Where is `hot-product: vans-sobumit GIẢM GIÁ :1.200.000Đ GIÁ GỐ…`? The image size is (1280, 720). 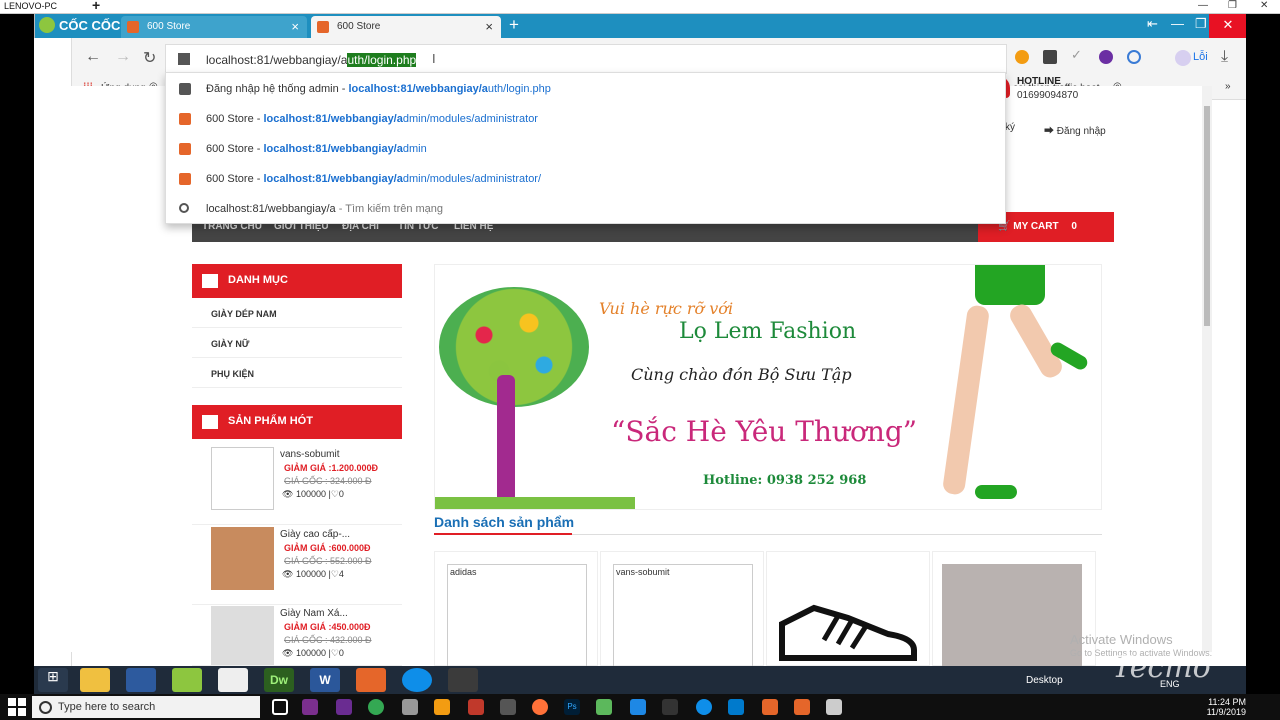 hot-product: vans-sobumit GIẢM GIÁ :1.200.000Đ GIÁ GỐ… is located at coordinates (297, 486).